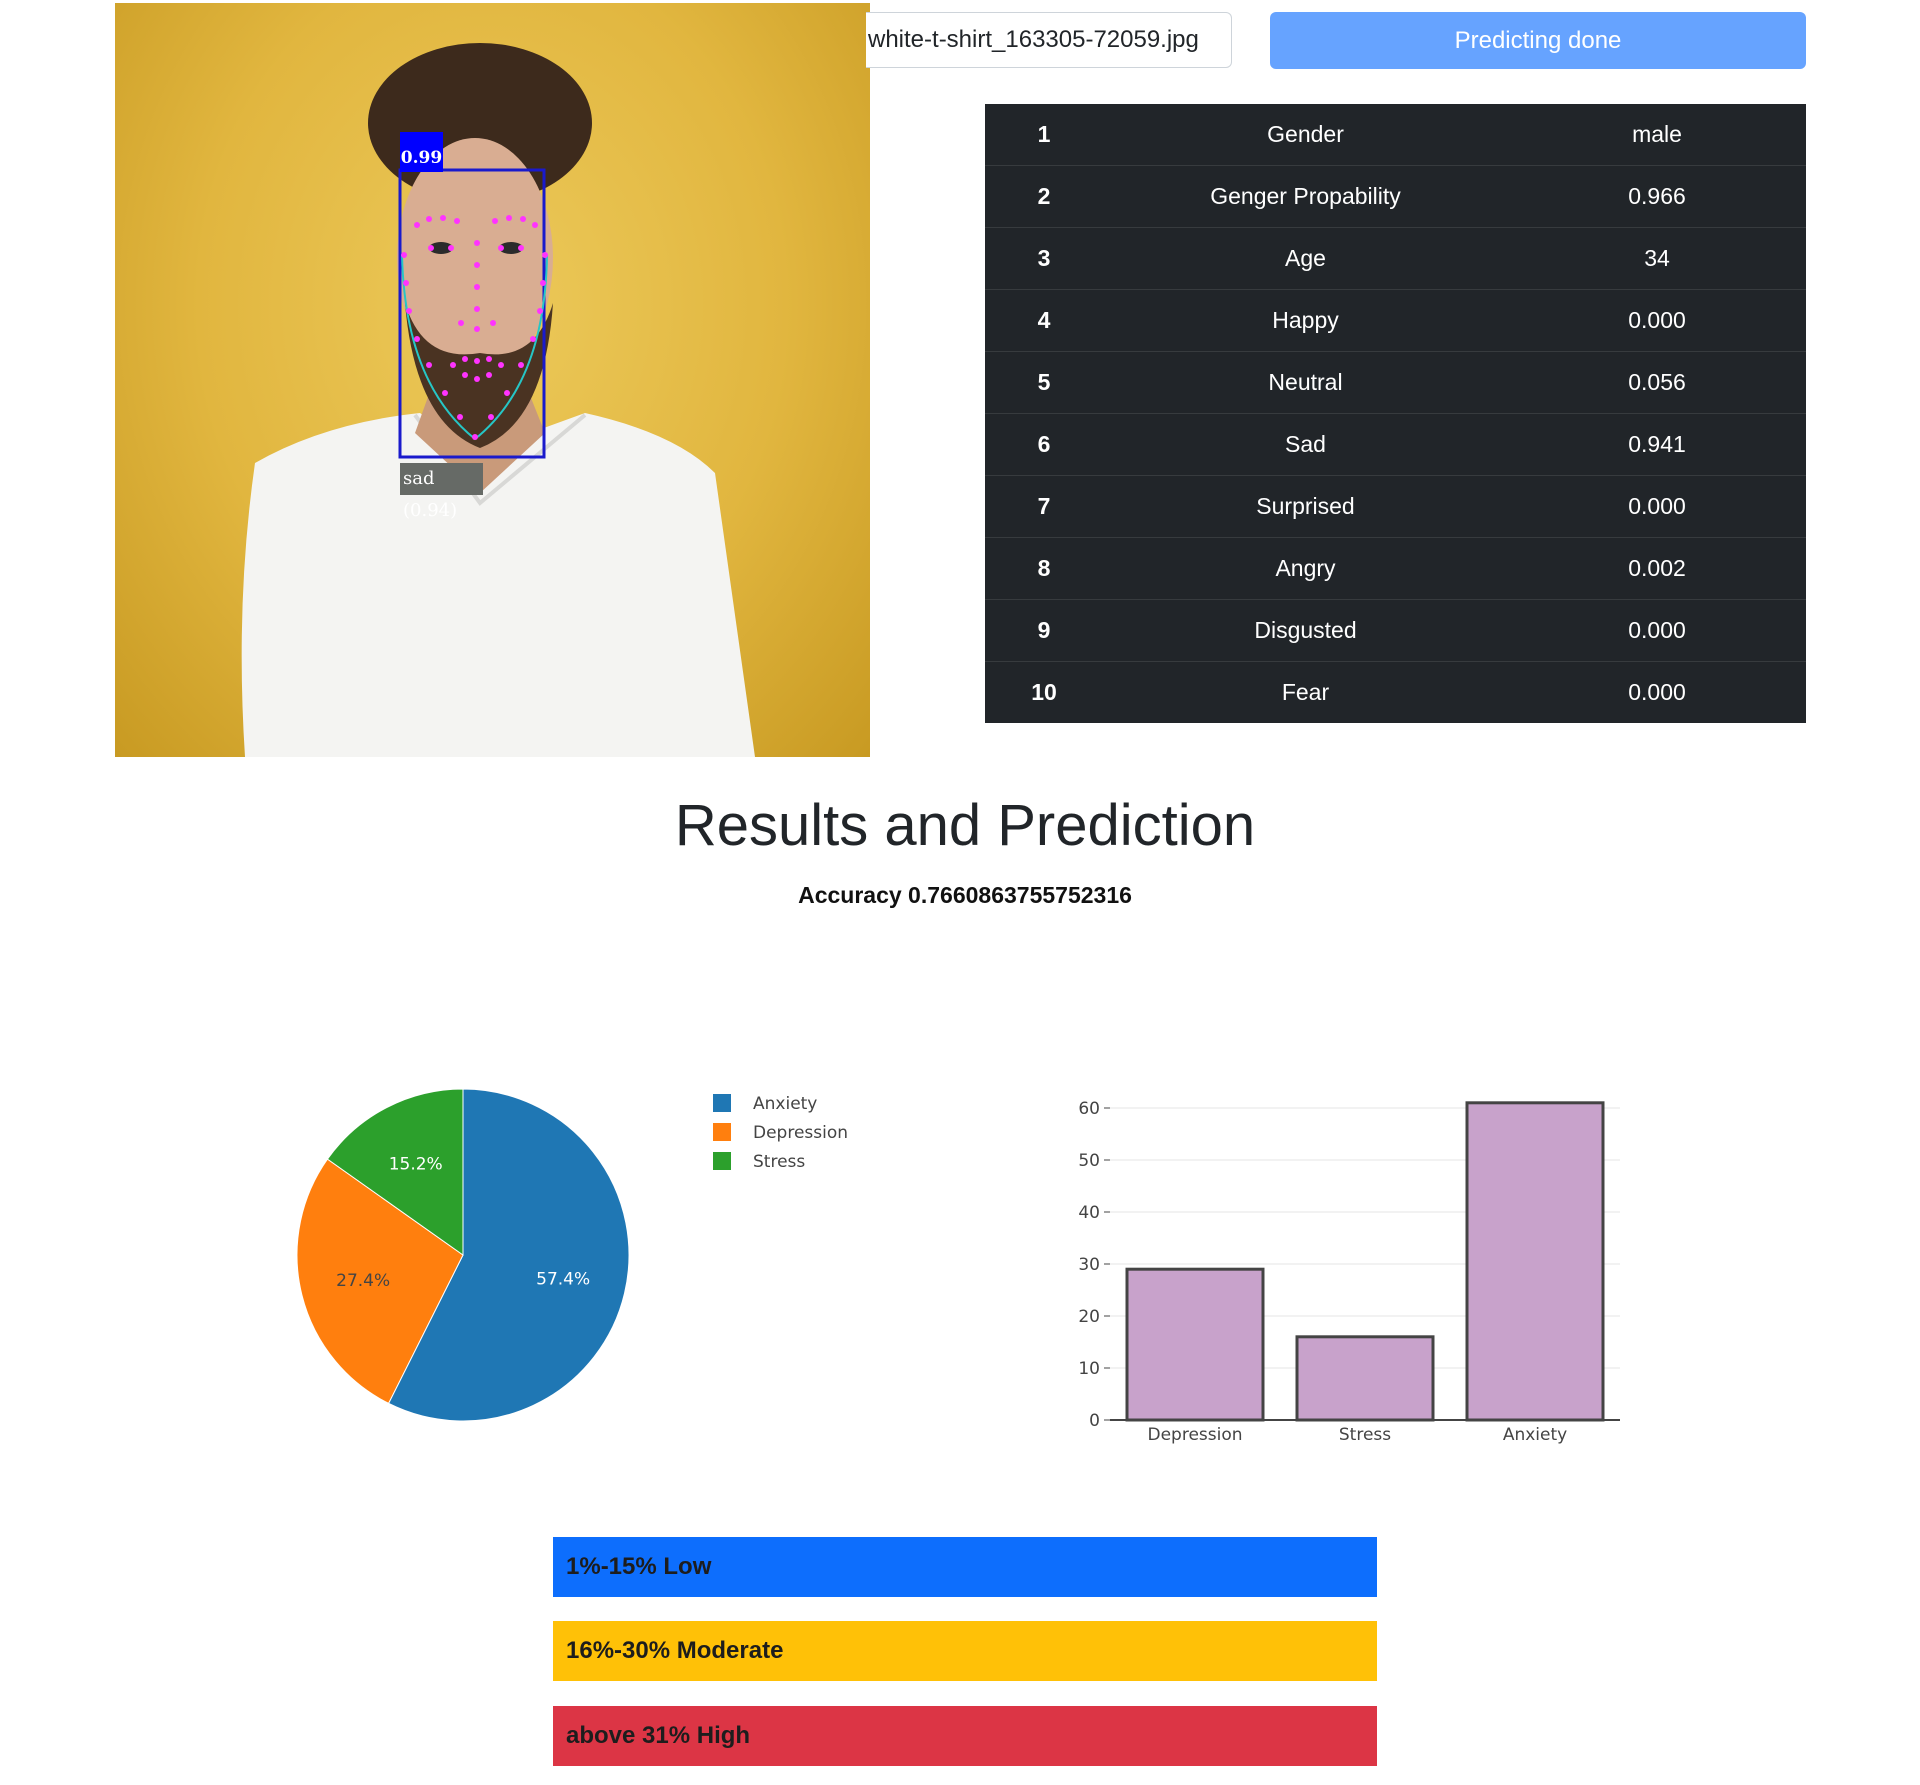 The width and height of the screenshot is (1920, 1785). What do you see at coordinates (1305, 444) in the screenshot?
I see `table-cell-name: Sad` at bounding box center [1305, 444].